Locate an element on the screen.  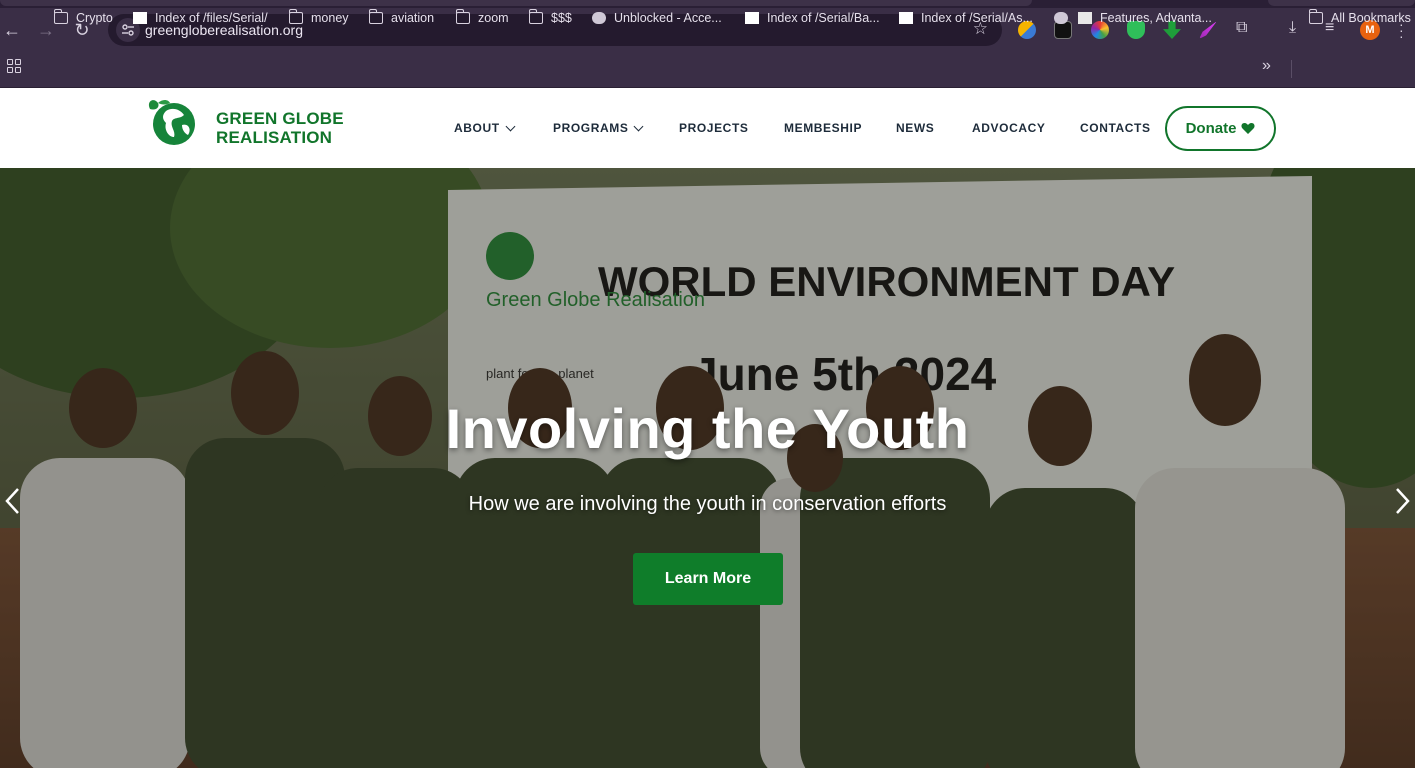
slider-next-arrow-icon is located at coordinates (1402, 501).